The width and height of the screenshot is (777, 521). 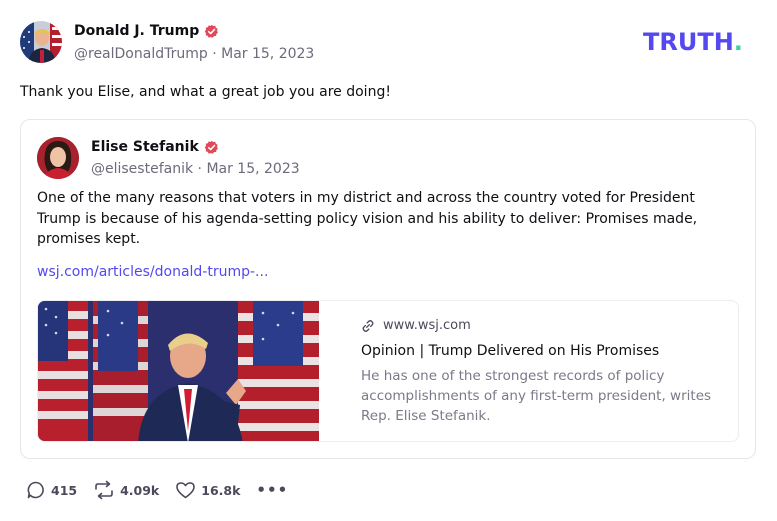 I want to click on author-meta: @realDonaldTrump · Mar 15, 2023, so click(x=194, y=54).